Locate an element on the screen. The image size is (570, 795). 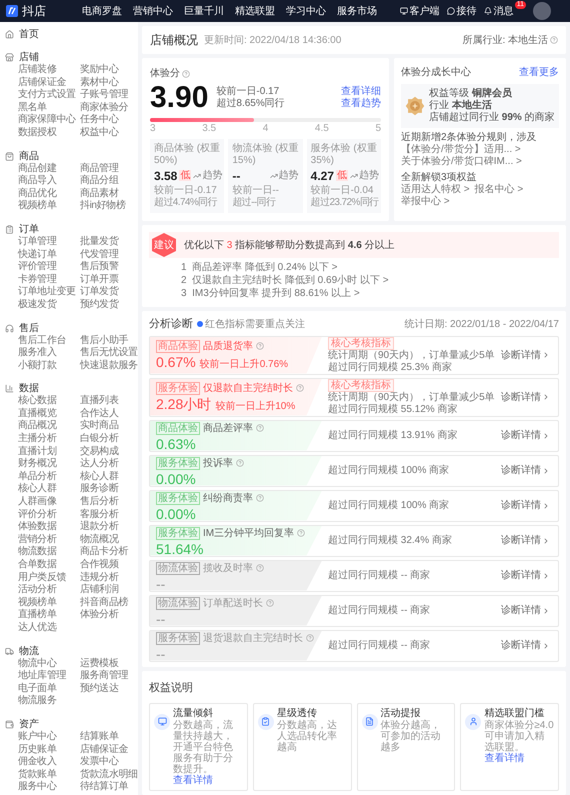
sidebar-item: 快递订单 is located at coordinates (48, 255).